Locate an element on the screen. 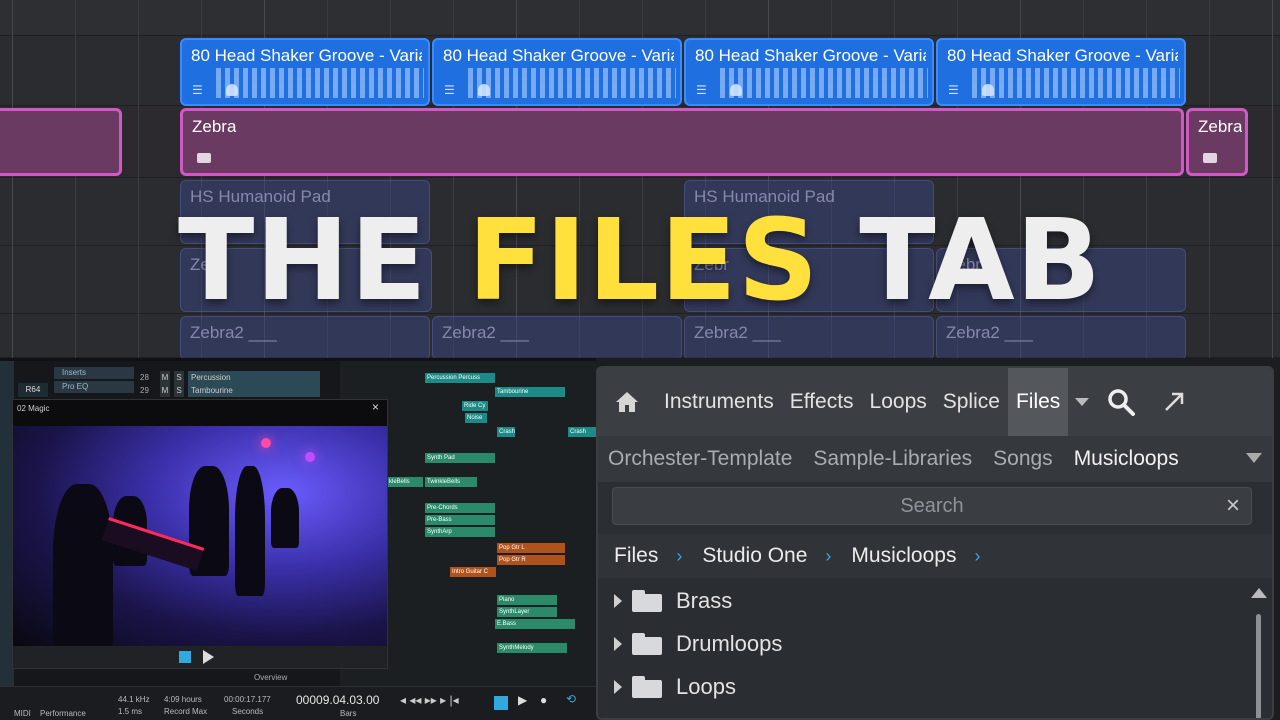  tab-instruments: Instruments is located at coordinates (719, 402).